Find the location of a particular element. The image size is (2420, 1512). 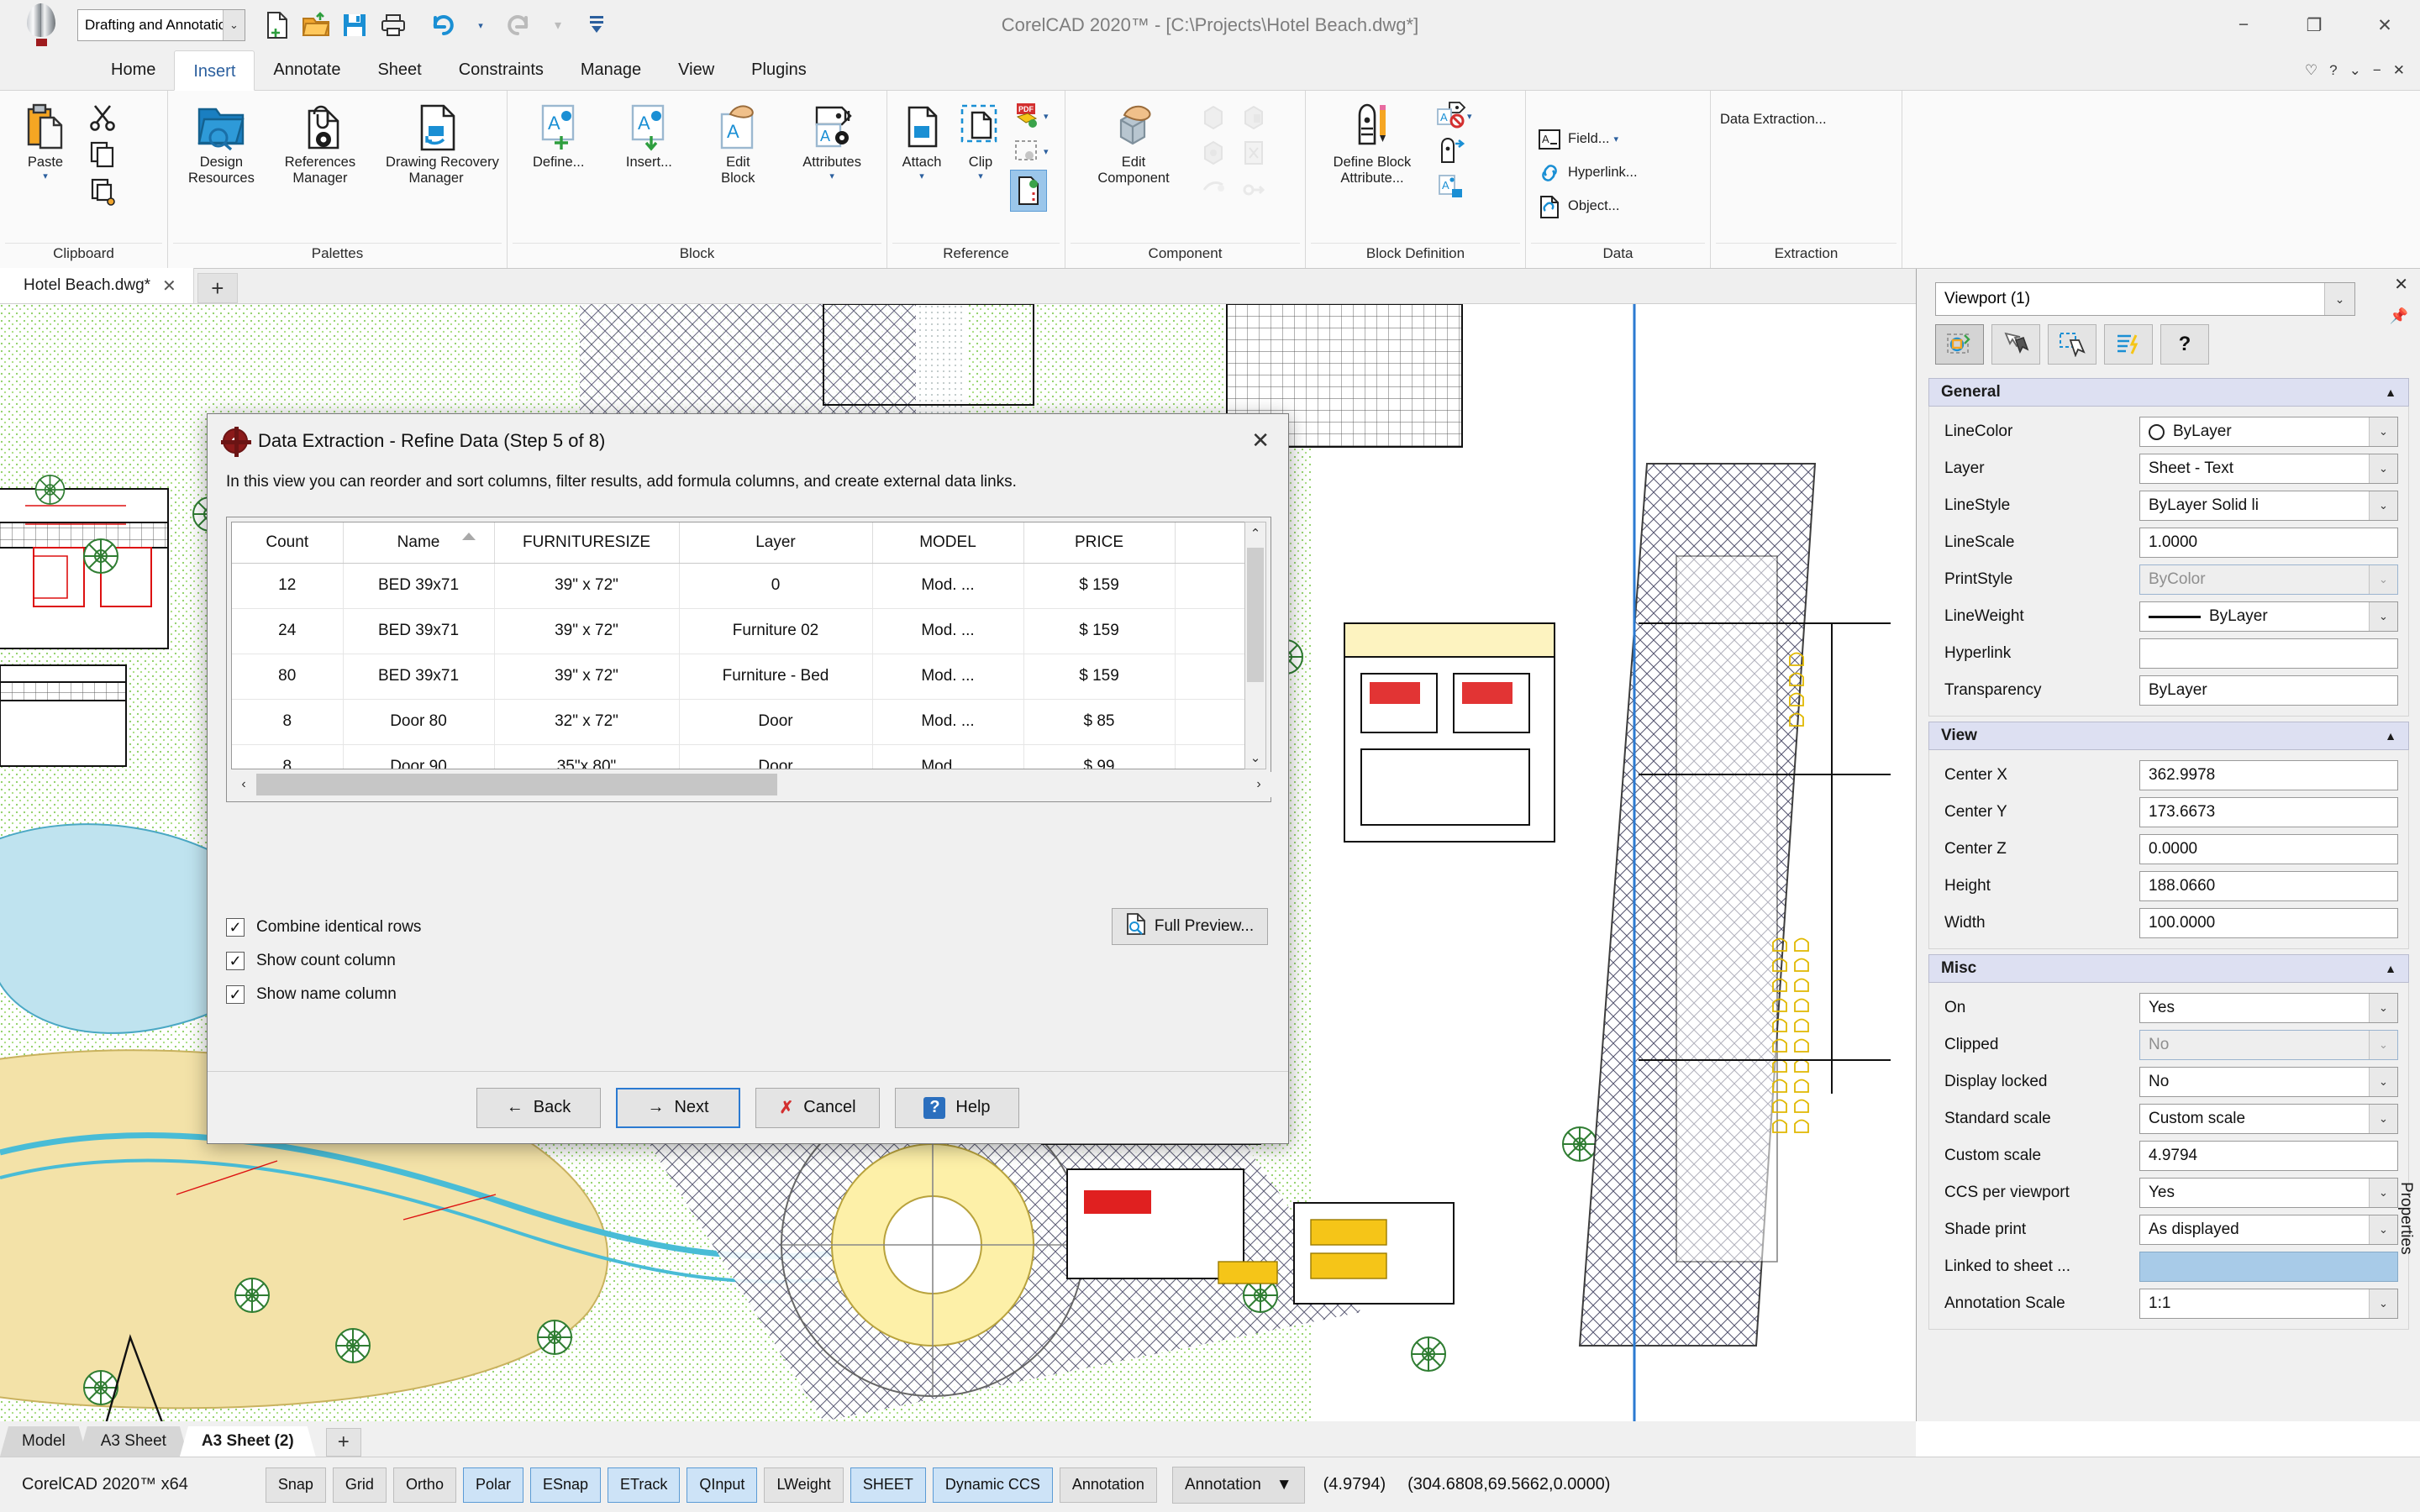

edit-block-button: A Edit Block is located at coordinates (737, 142).